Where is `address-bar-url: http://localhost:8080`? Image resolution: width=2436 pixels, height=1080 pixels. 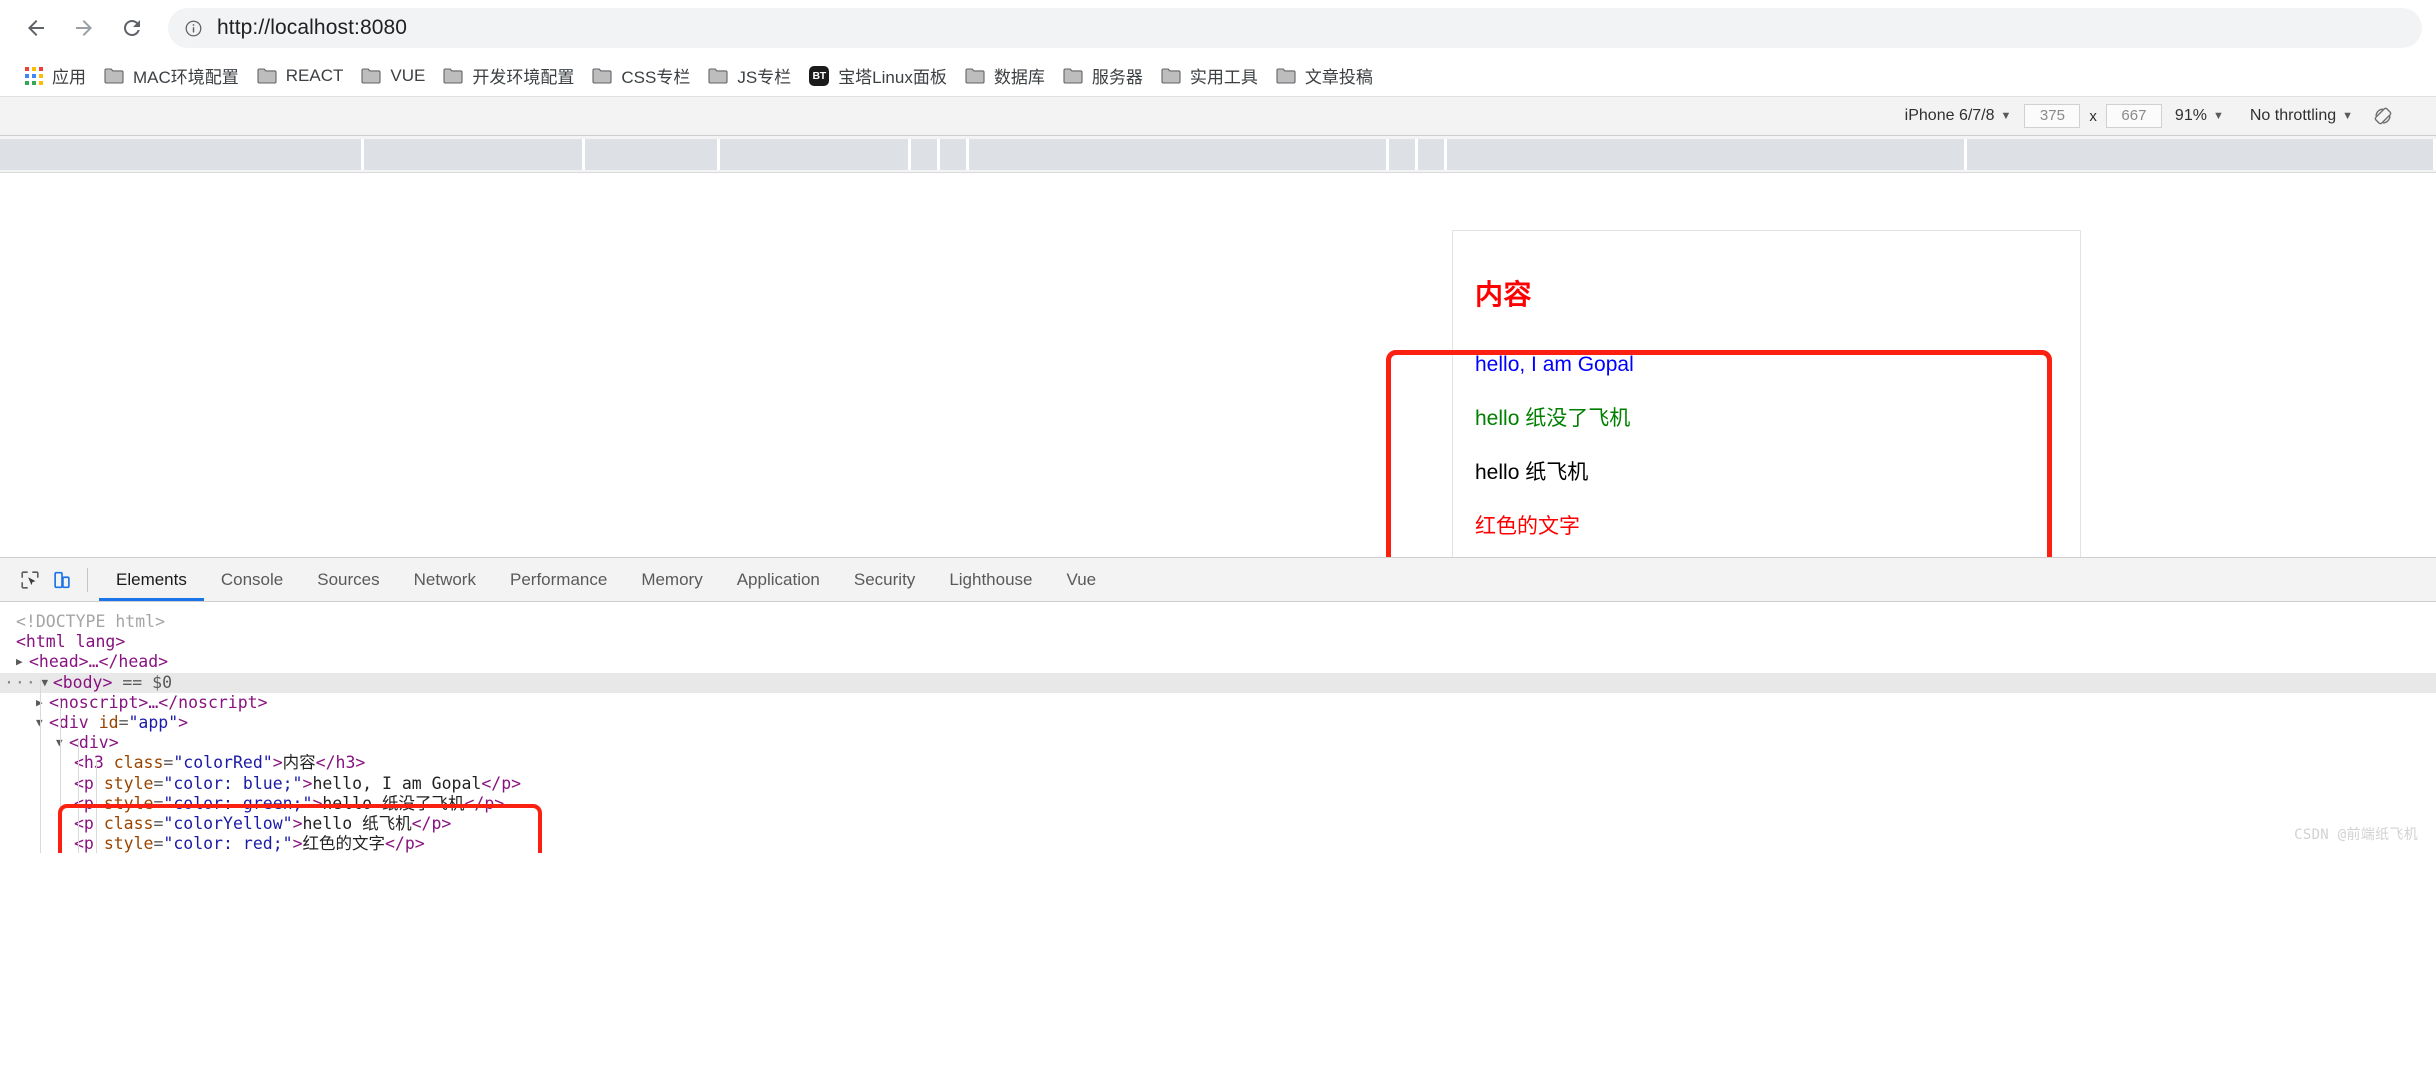
address-bar-url: http://localhost:8080 is located at coordinates (312, 27).